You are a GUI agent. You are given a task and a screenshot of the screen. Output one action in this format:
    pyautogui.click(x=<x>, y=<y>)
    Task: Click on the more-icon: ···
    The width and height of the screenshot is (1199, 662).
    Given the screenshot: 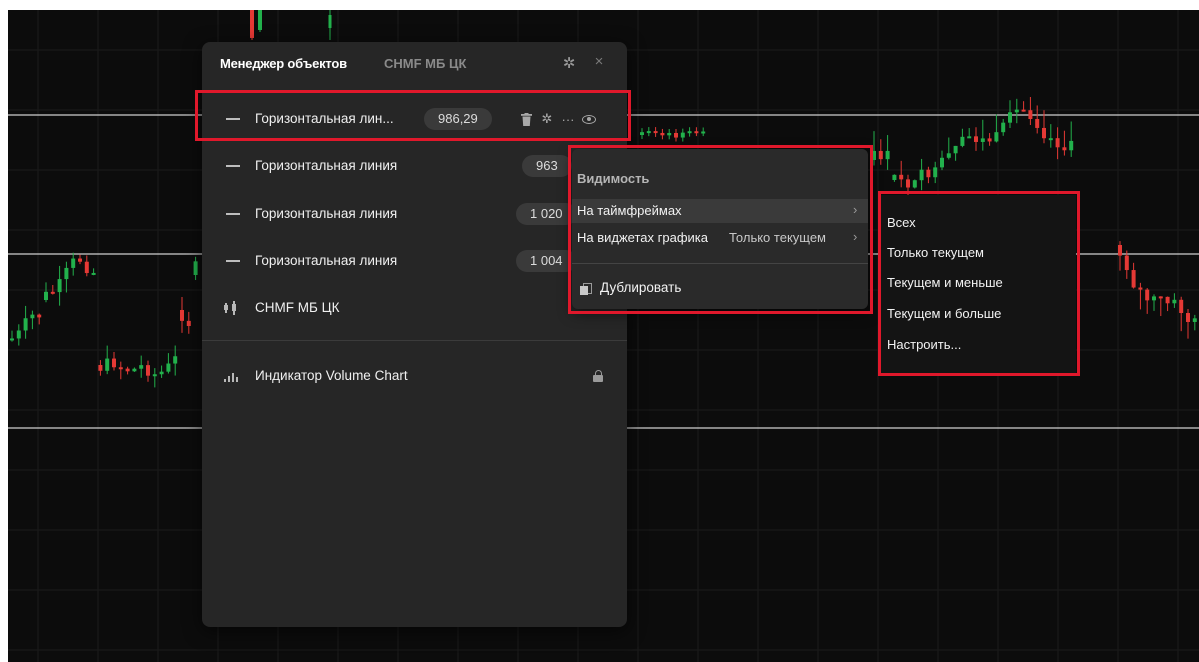 What is the action you would take?
    pyautogui.click(x=568, y=119)
    